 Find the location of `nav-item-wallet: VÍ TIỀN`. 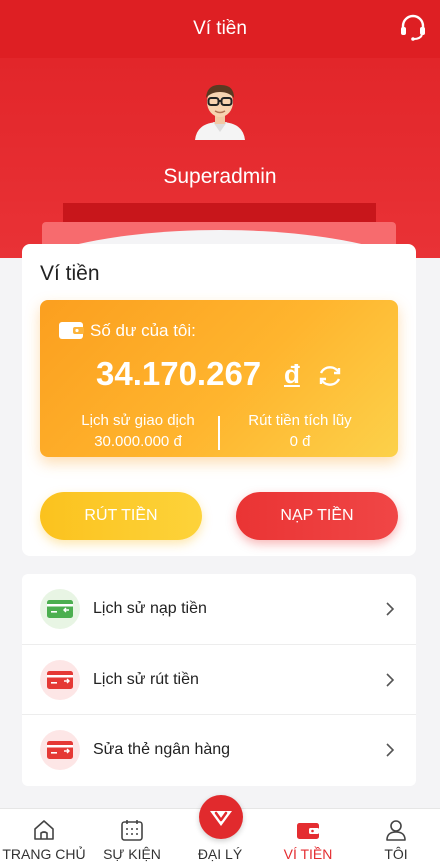

nav-item-wallet: VÍ TIỀN is located at coordinates (308, 836).